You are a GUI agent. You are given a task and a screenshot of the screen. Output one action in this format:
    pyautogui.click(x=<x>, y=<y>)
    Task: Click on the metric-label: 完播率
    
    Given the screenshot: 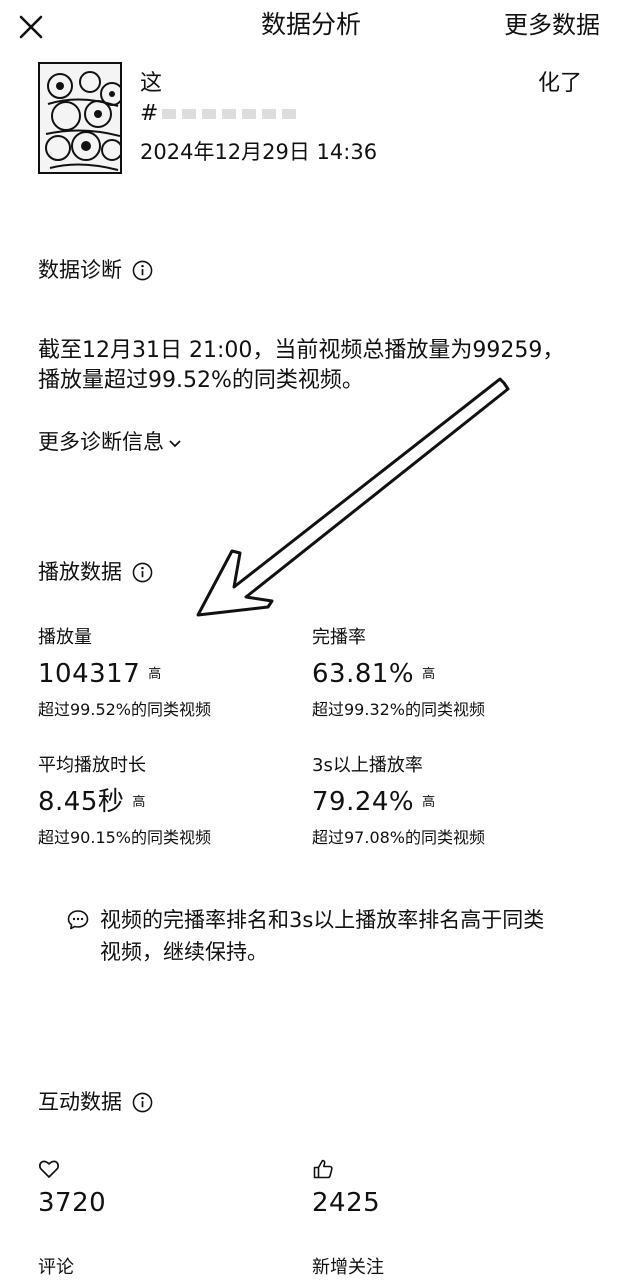 What is the action you would take?
    pyautogui.click(x=339, y=637)
    